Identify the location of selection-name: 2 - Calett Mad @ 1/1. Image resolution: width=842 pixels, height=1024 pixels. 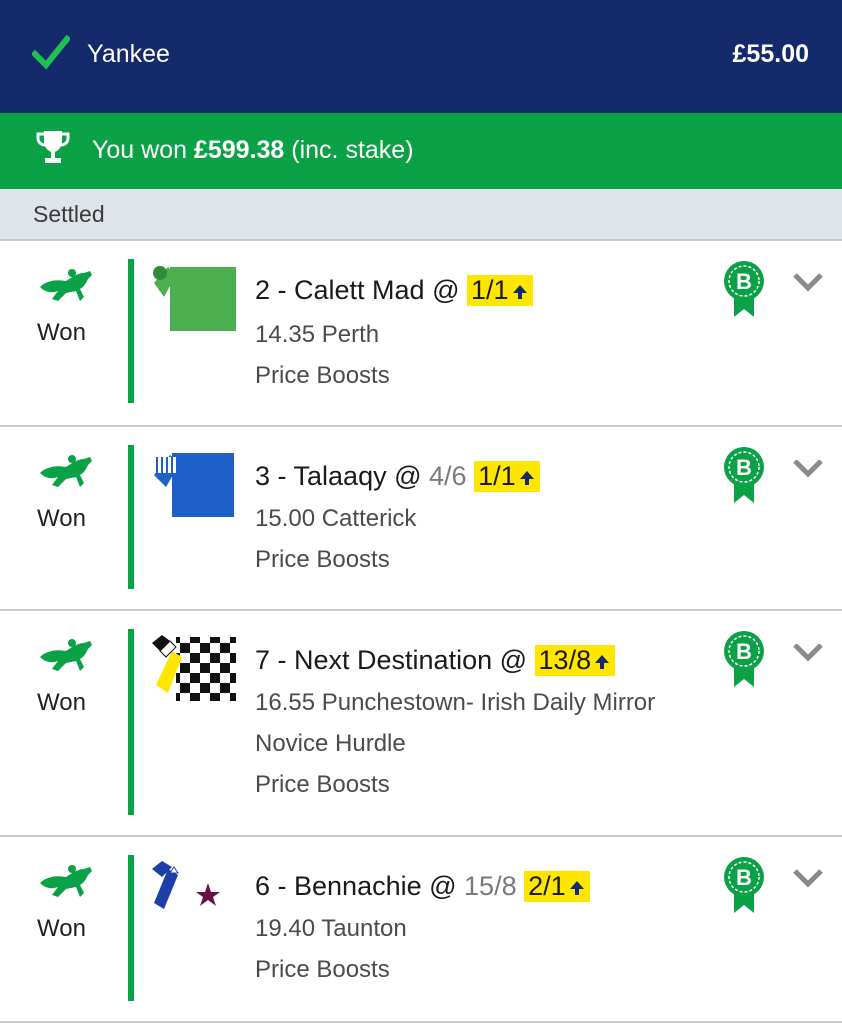
(394, 290).